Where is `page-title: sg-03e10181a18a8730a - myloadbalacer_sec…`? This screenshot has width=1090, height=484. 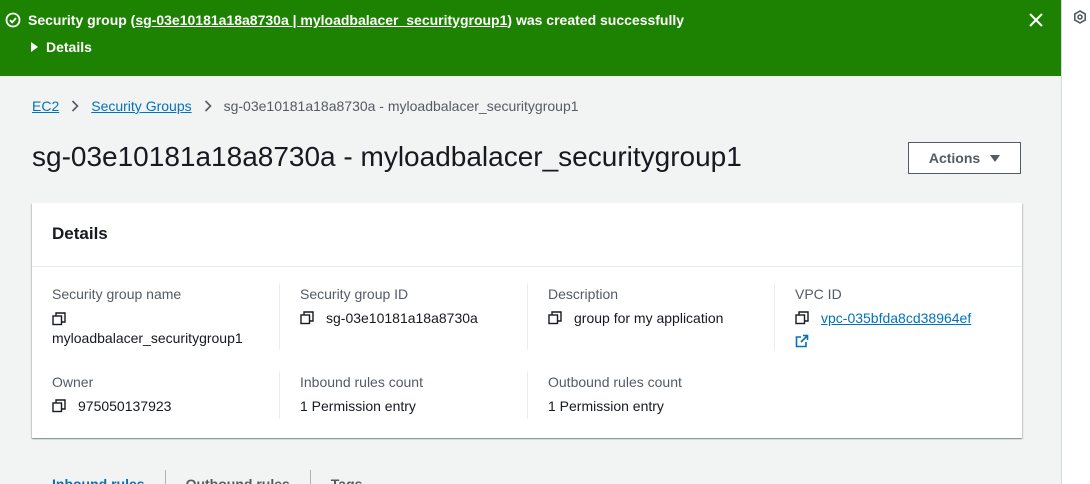
page-title: sg-03e10181a18a8730a - myloadbalacer_sec… is located at coordinates (387, 156).